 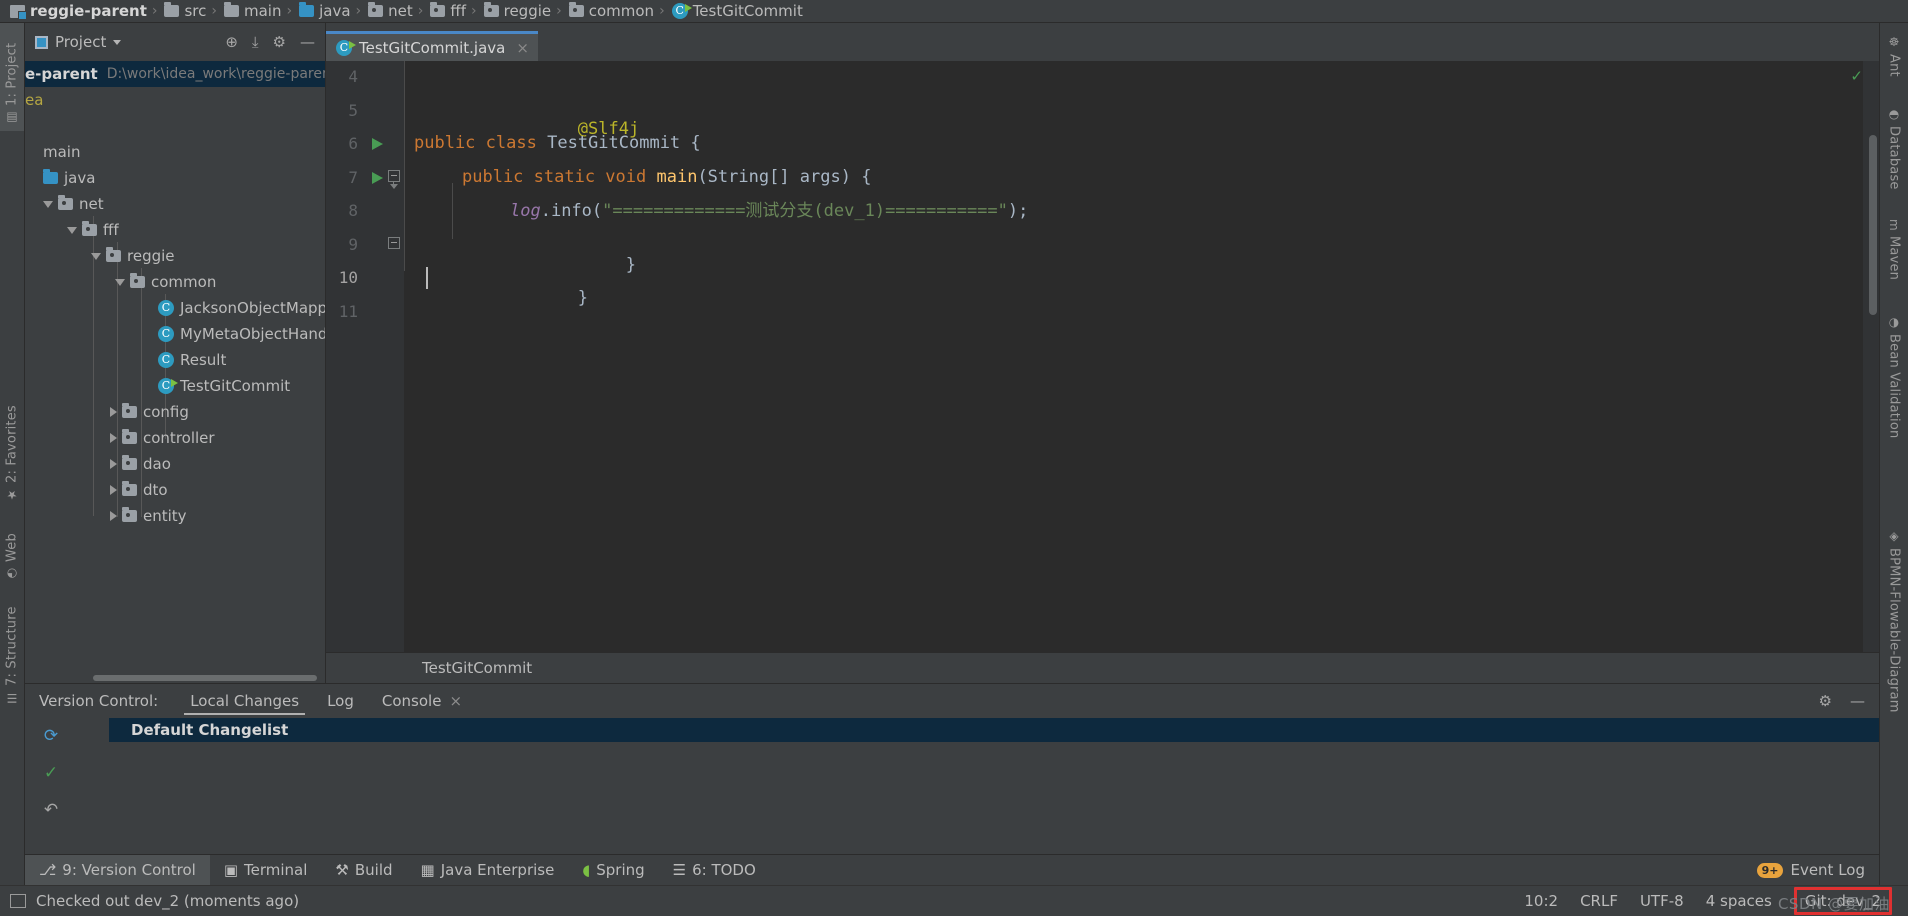 I want to click on fold-region-start-icon, so click(x=394, y=179).